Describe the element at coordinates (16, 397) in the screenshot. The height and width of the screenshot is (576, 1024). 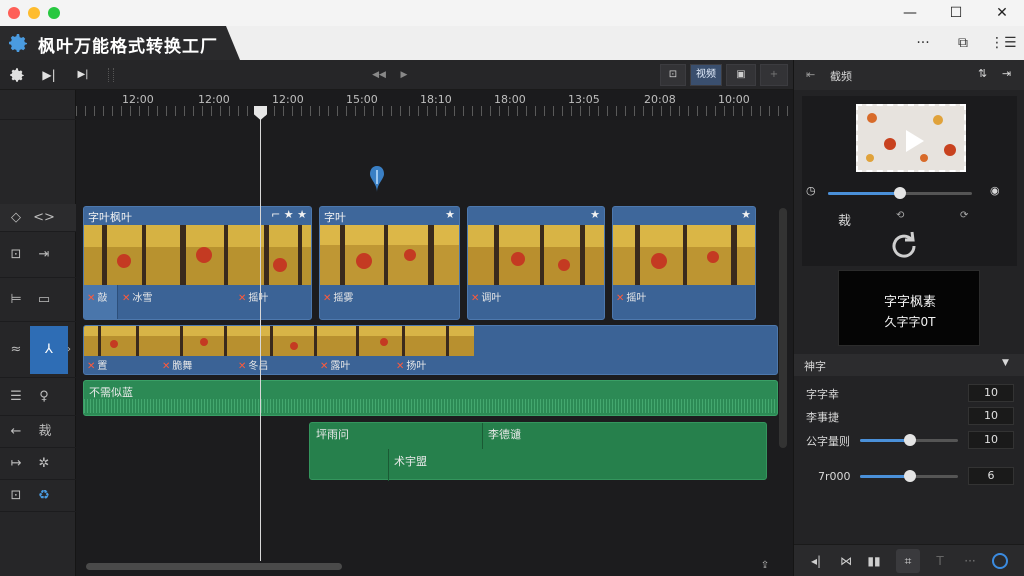
I see `list-icon: ☰` at that location.